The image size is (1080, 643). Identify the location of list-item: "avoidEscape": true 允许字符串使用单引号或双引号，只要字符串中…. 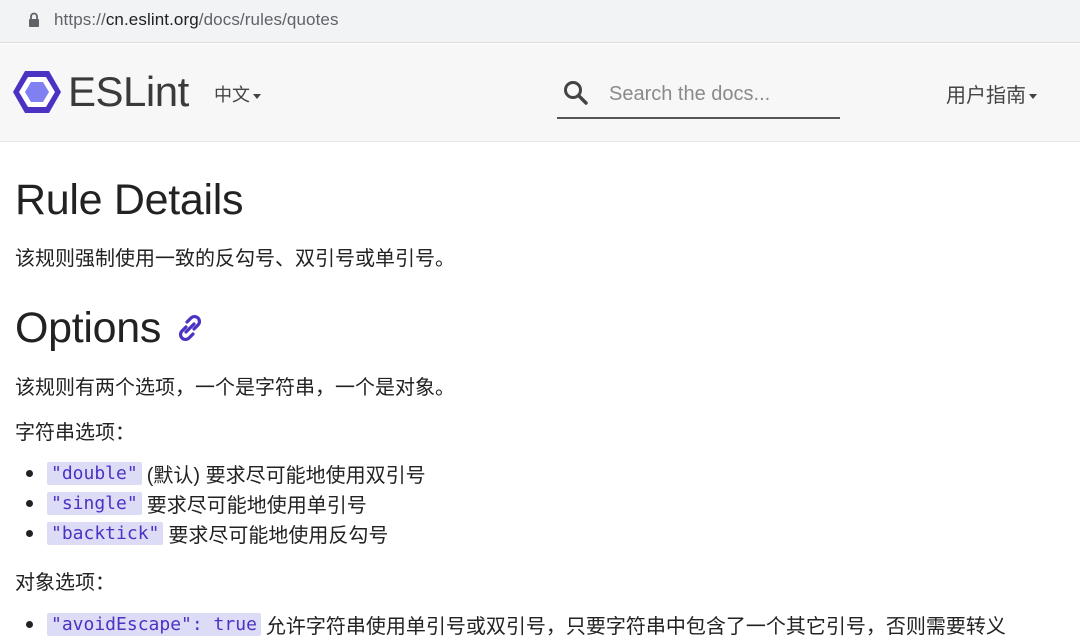
(510, 624).